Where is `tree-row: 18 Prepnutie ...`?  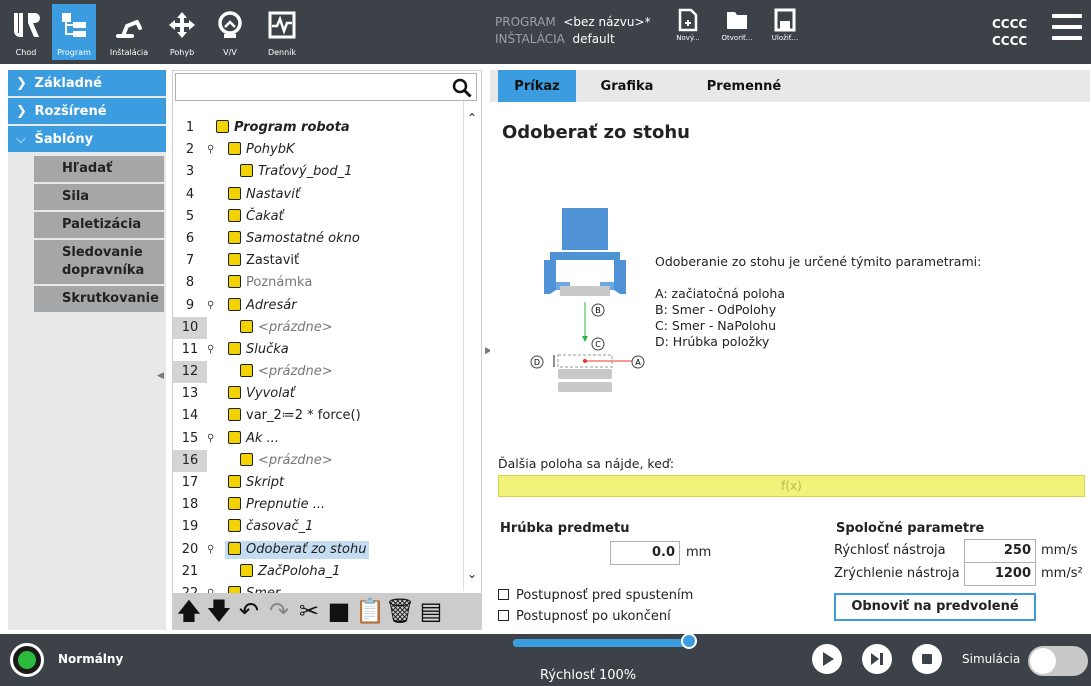
tree-row: 18 Prepnutie ... is located at coordinates (318, 505).